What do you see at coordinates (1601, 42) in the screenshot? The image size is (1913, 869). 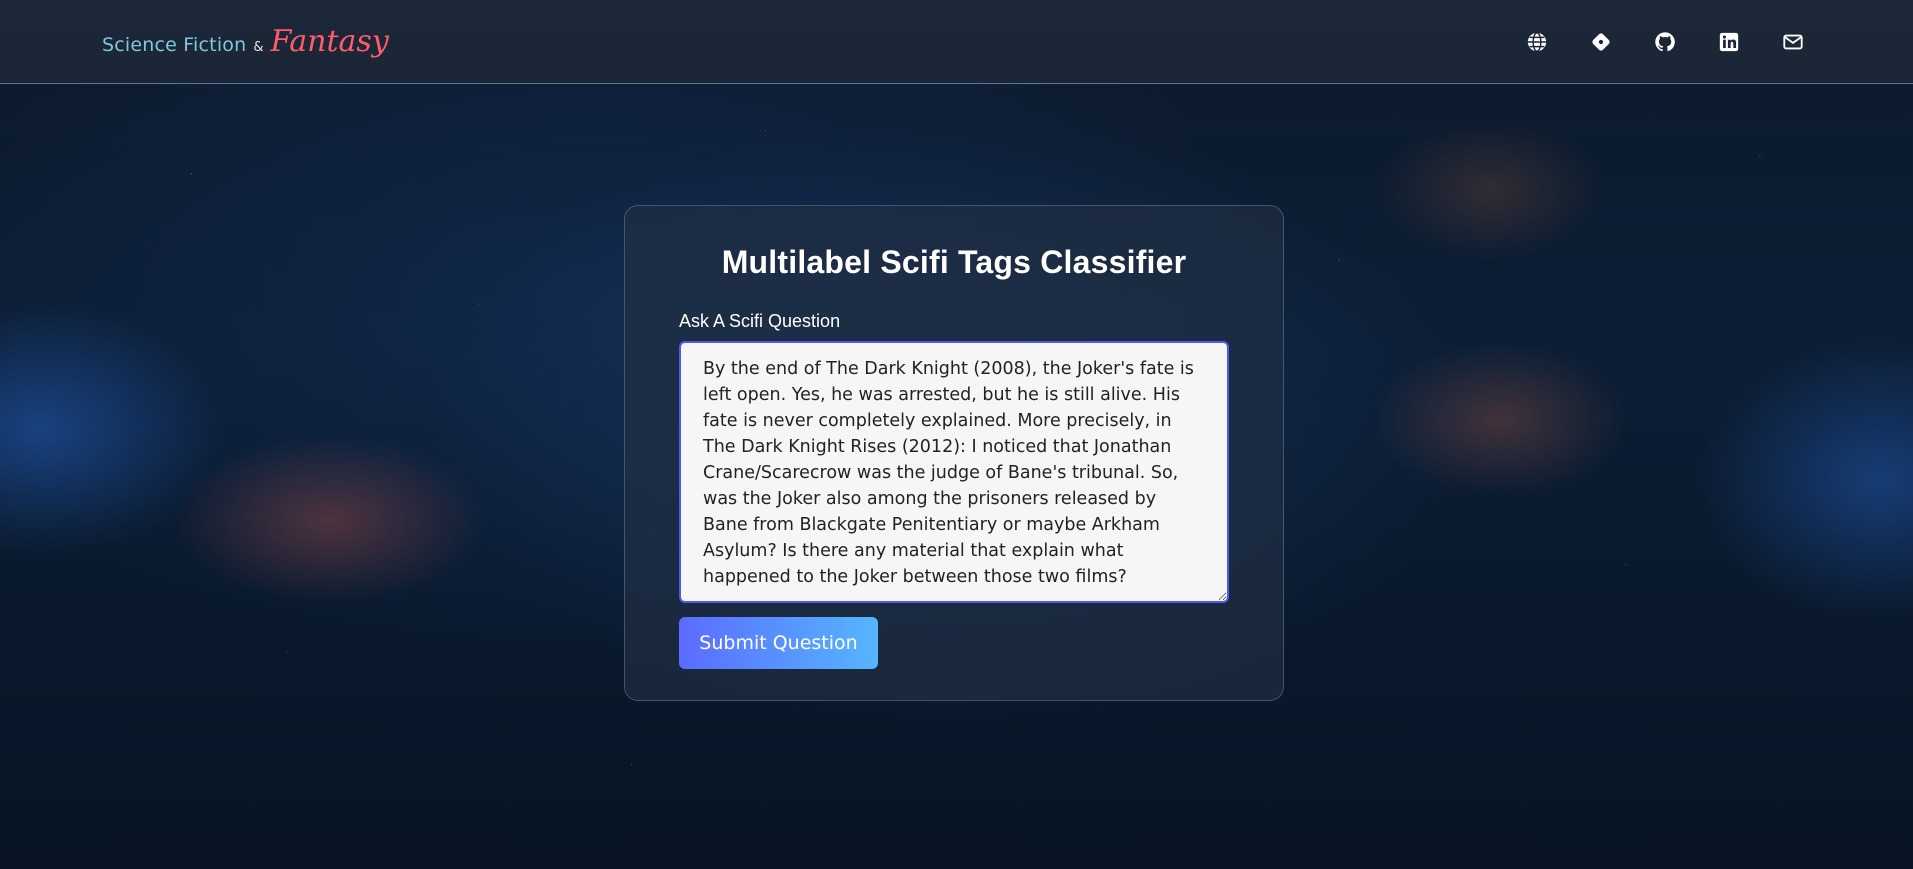 I see `diamond-icon` at bounding box center [1601, 42].